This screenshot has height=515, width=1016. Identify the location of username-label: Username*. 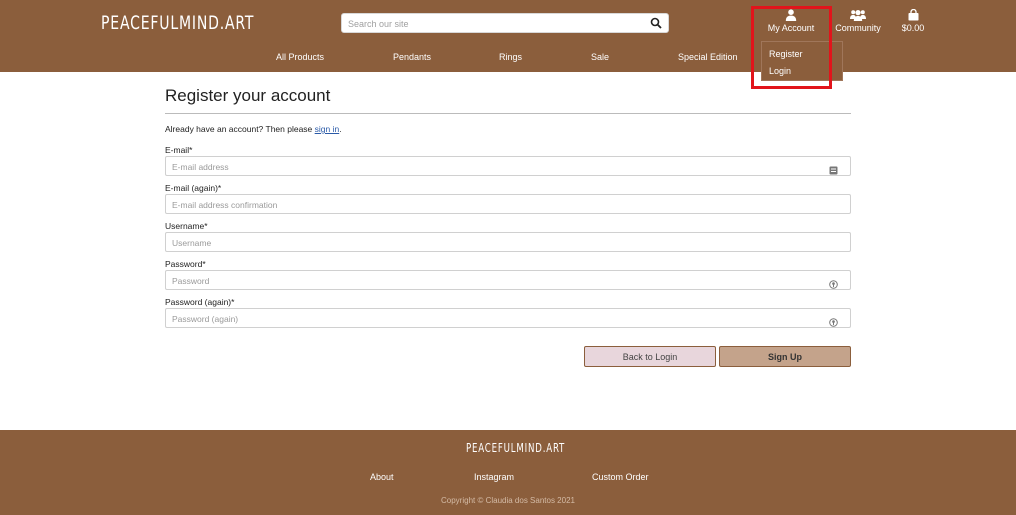
(186, 226).